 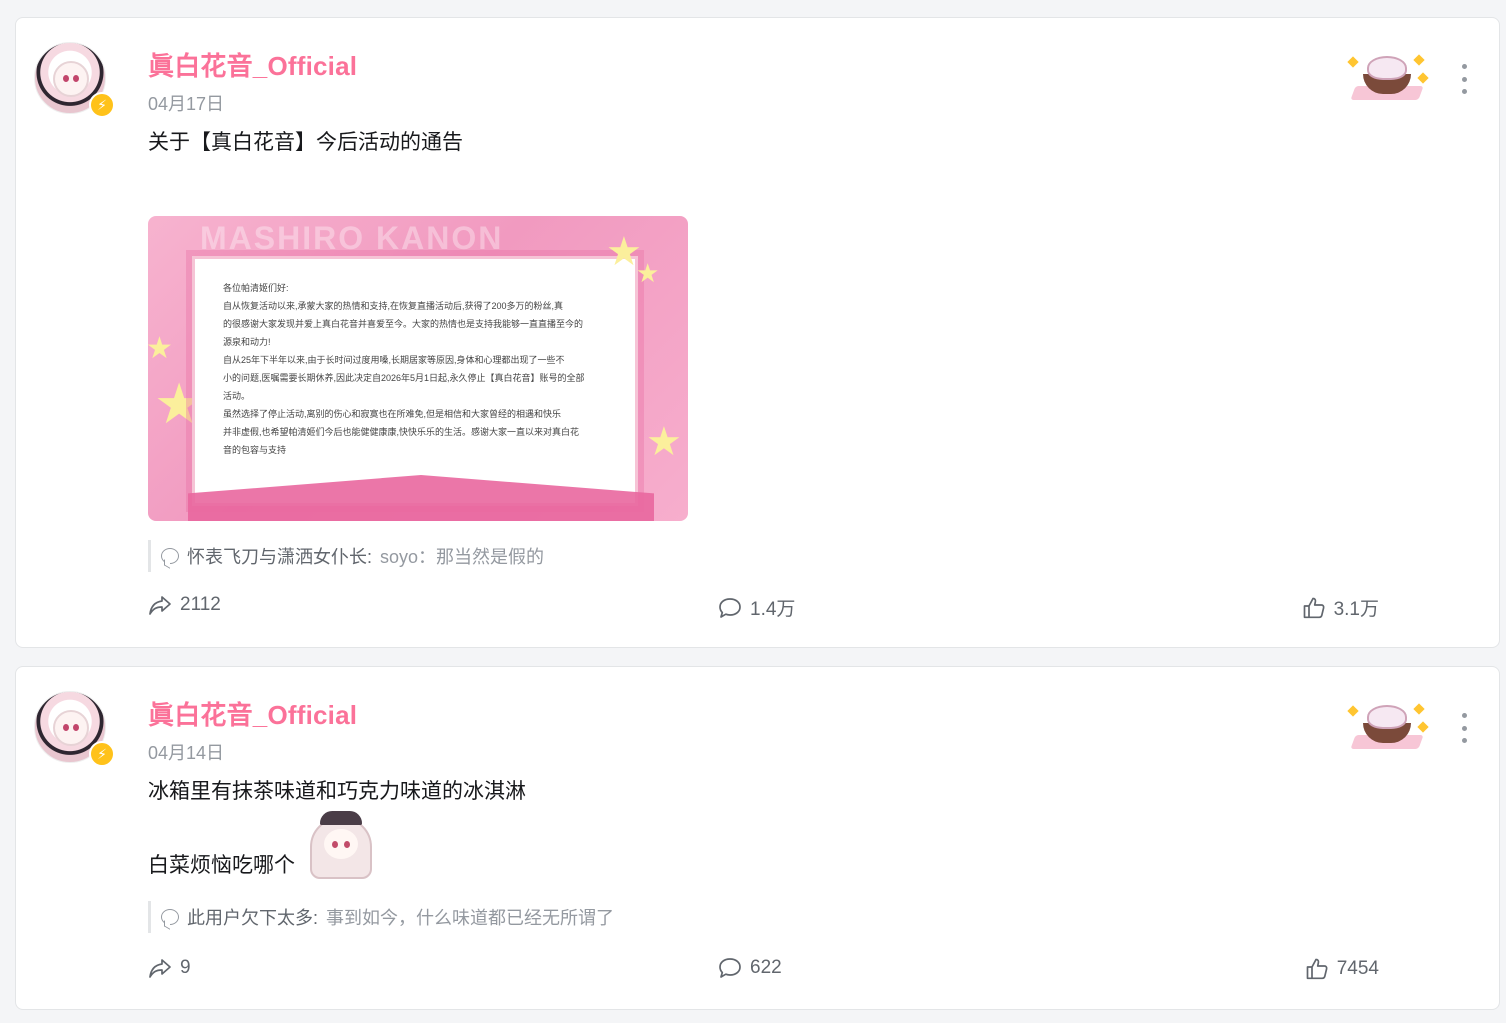 What do you see at coordinates (186, 752) in the screenshot?
I see `post-date: 04月14日` at bounding box center [186, 752].